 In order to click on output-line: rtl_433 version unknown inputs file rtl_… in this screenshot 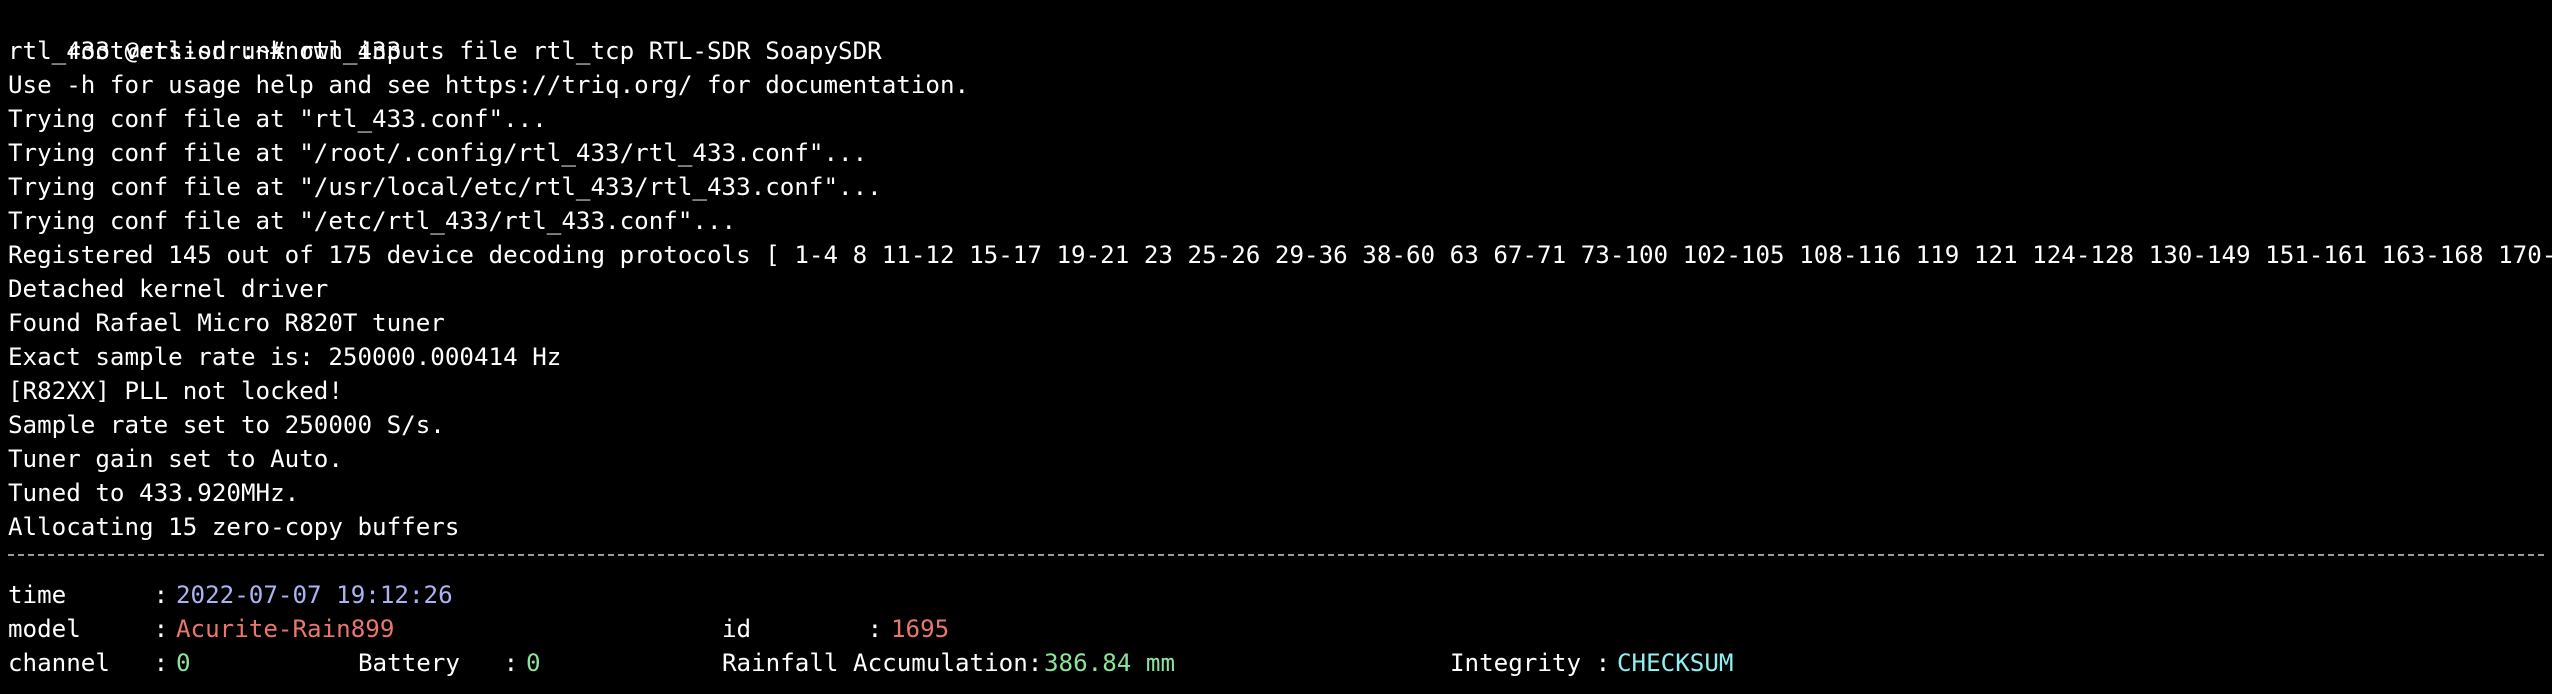, I will do `click(445, 51)`.